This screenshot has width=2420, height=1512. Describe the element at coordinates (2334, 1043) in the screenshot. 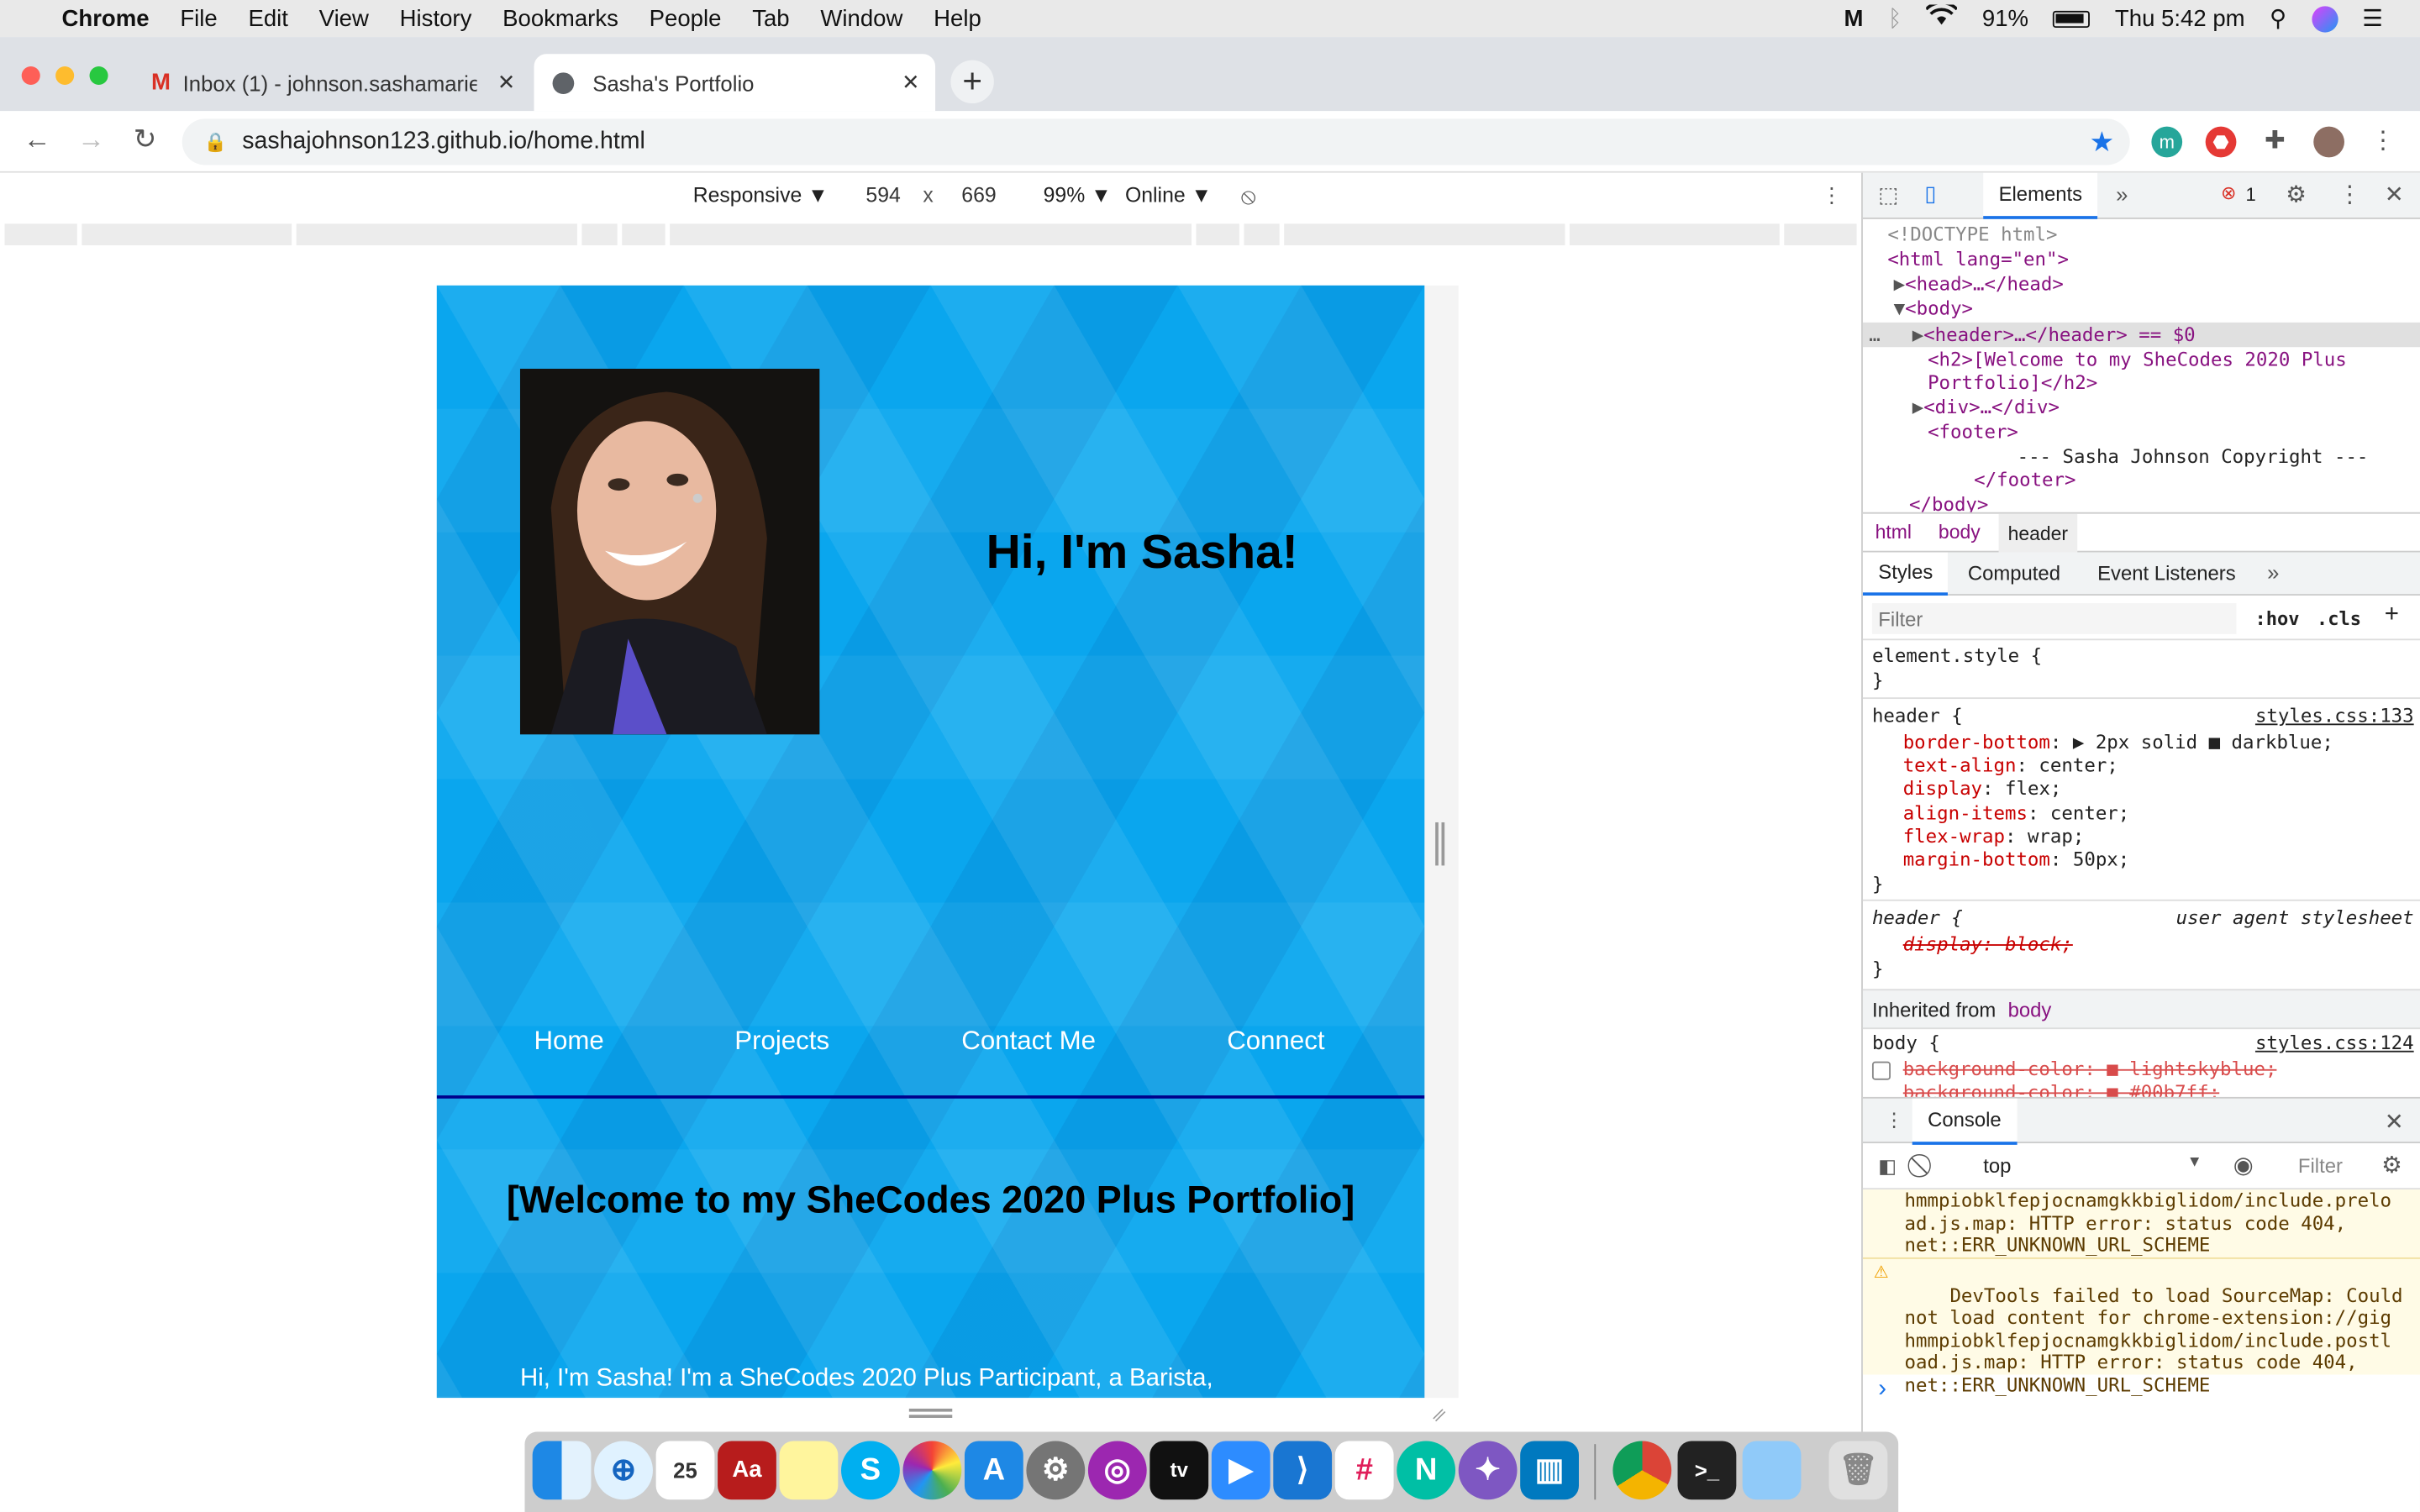

I see `body-rule-source-link: styles.css:124` at that location.